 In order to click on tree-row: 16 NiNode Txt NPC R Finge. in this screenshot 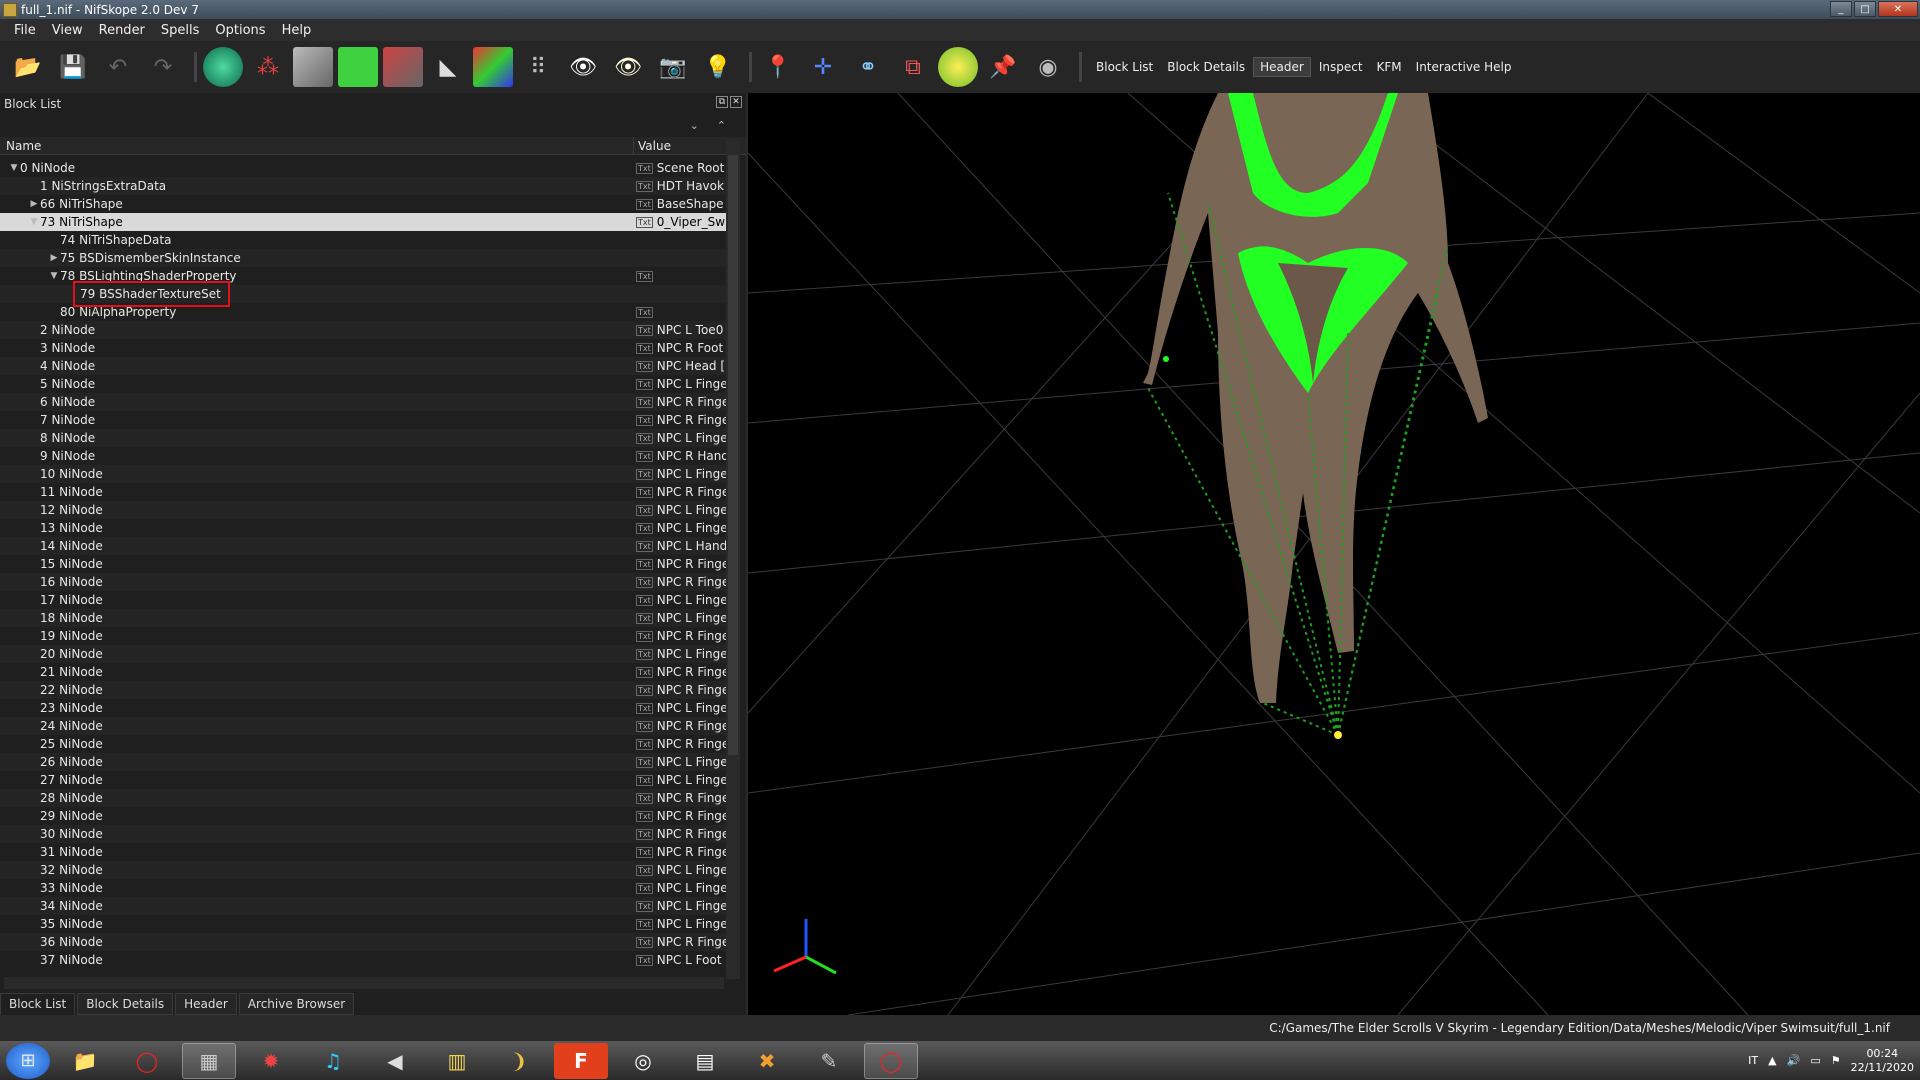, I will do `click(363, 582)`.